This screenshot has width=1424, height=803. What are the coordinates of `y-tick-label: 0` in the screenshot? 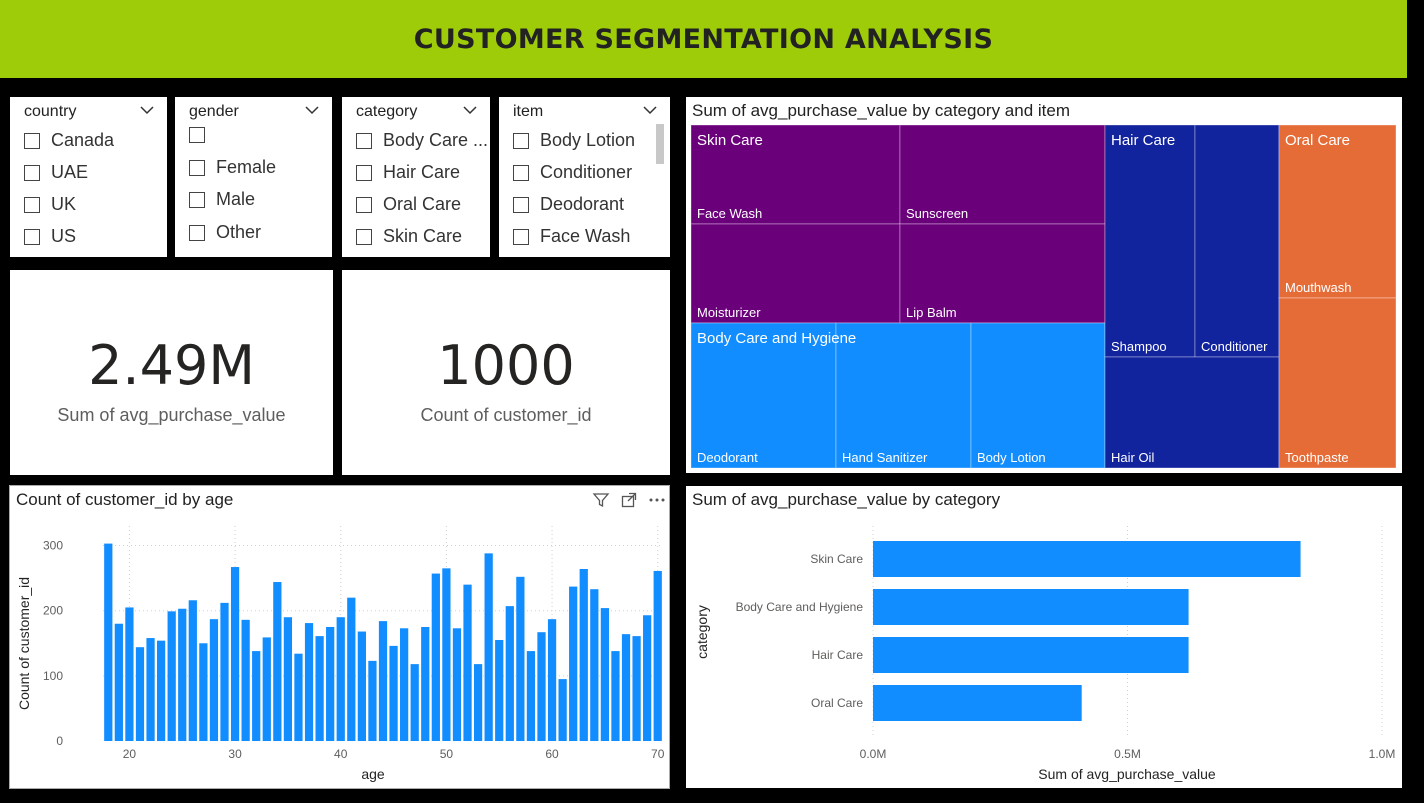 It's located at (59, 741).